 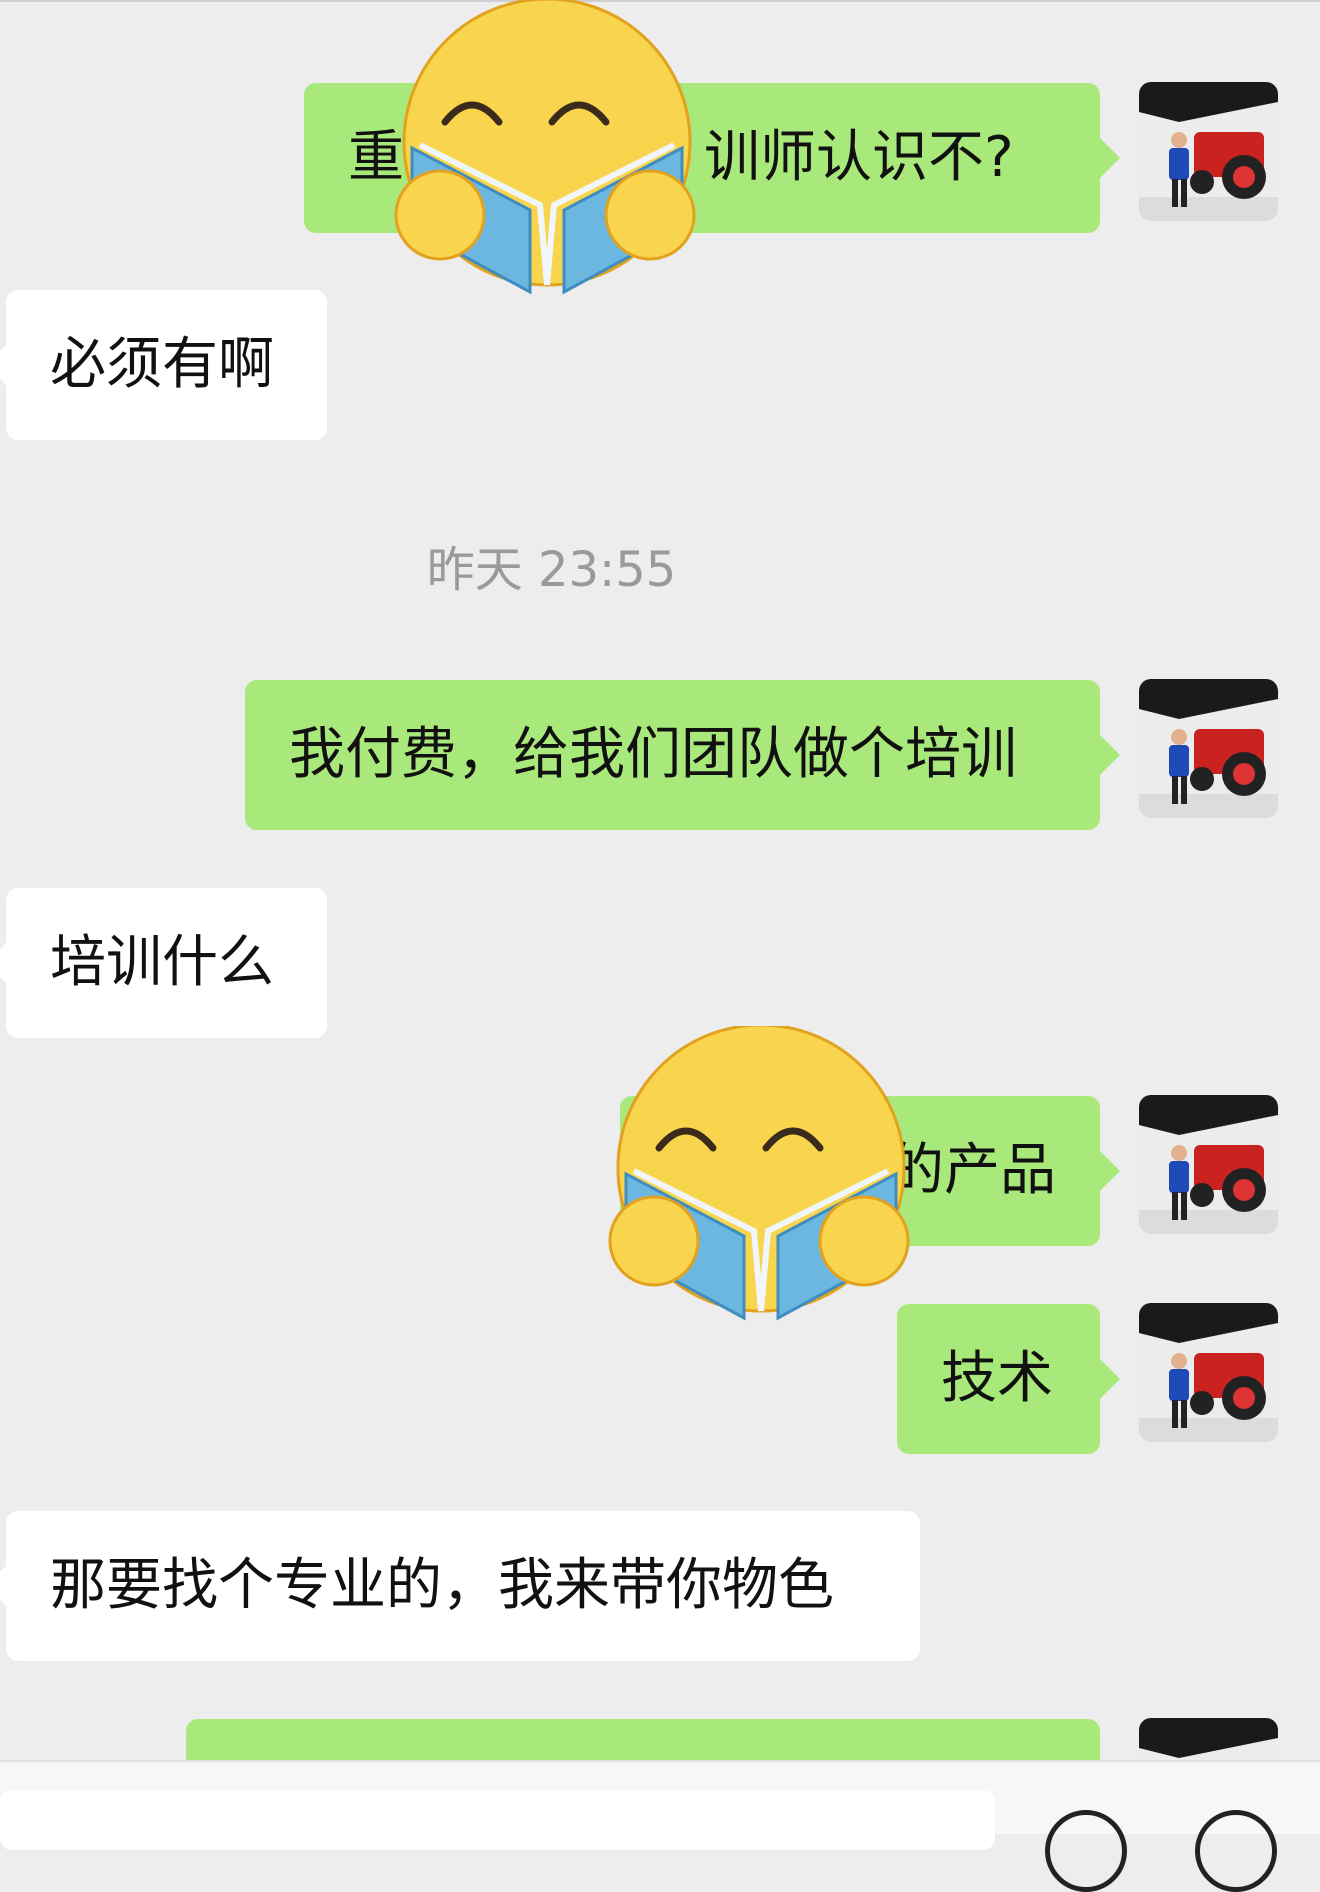 I want to click on message-bubble-incoming: 那要找个专业的，我来带你物色, so click(x=460, y=1586).